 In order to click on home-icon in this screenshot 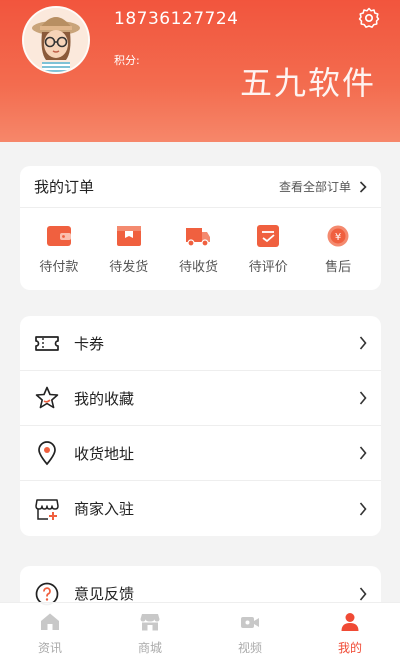, I will do `click(50, 621)`.